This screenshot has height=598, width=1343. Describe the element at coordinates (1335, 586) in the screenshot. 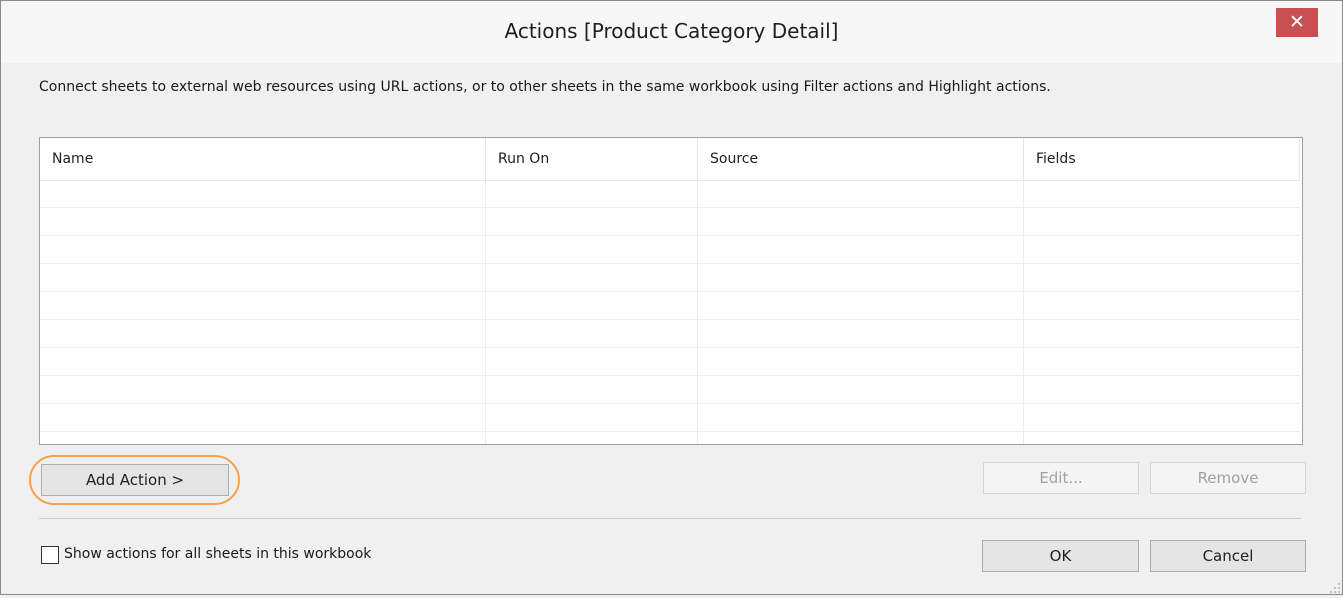

I see `resize-grip-icon` at that location.